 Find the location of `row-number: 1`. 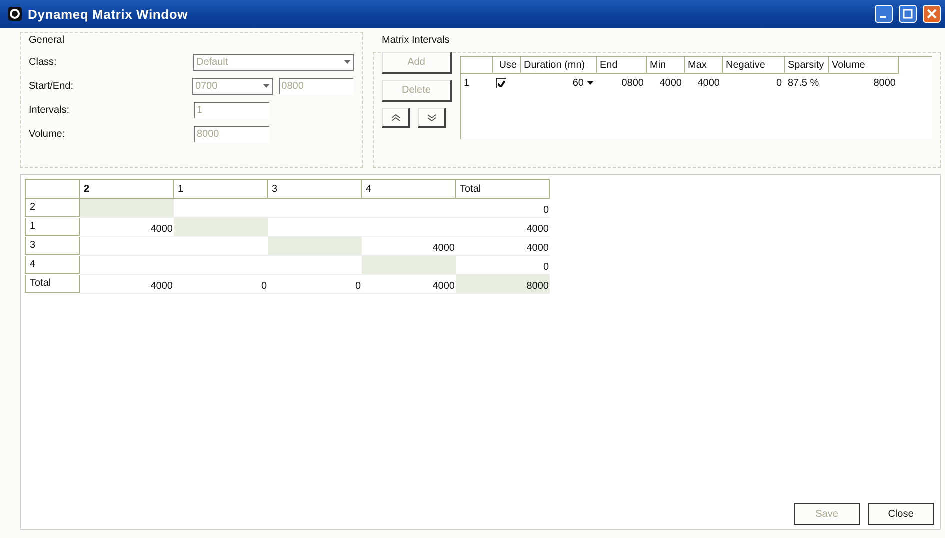

row-number: 1 is located at coordinates (467, 83).